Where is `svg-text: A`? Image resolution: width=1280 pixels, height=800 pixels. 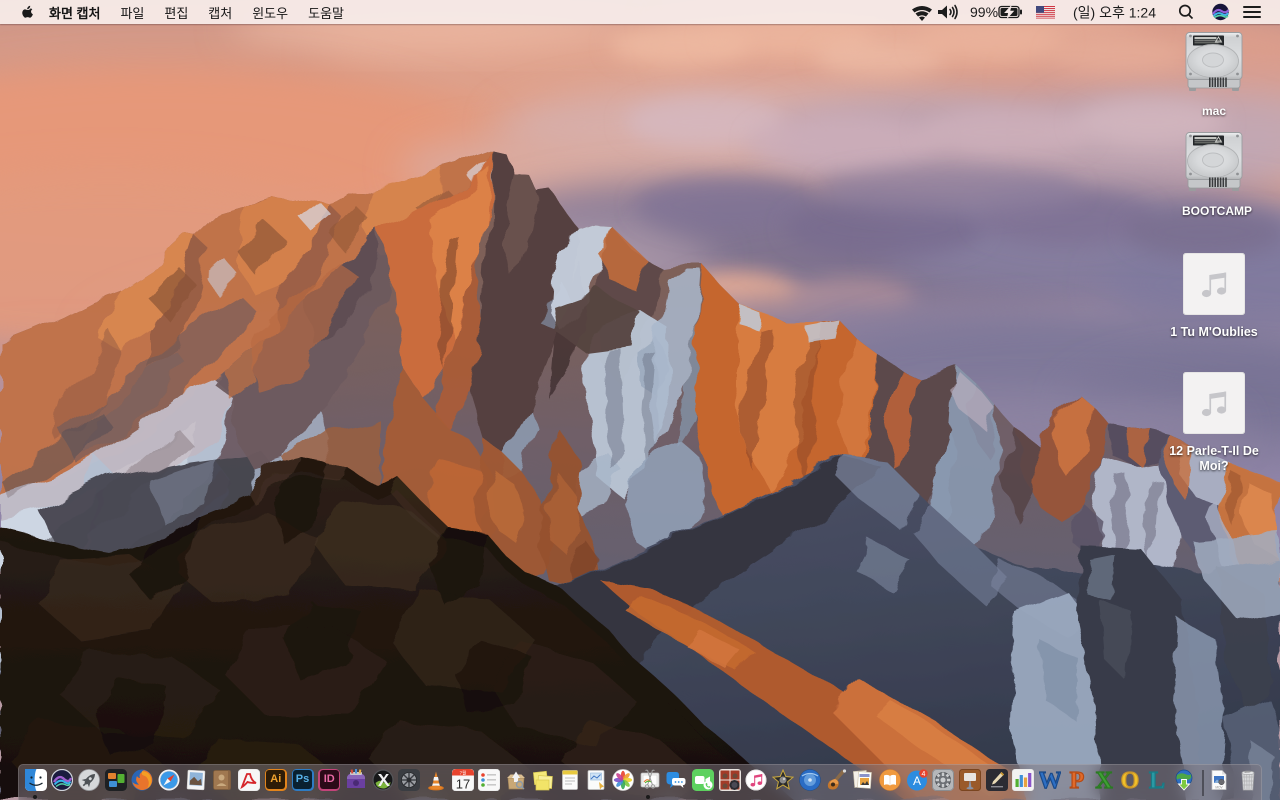 svg-text: A is located at coordinates (917, 781).